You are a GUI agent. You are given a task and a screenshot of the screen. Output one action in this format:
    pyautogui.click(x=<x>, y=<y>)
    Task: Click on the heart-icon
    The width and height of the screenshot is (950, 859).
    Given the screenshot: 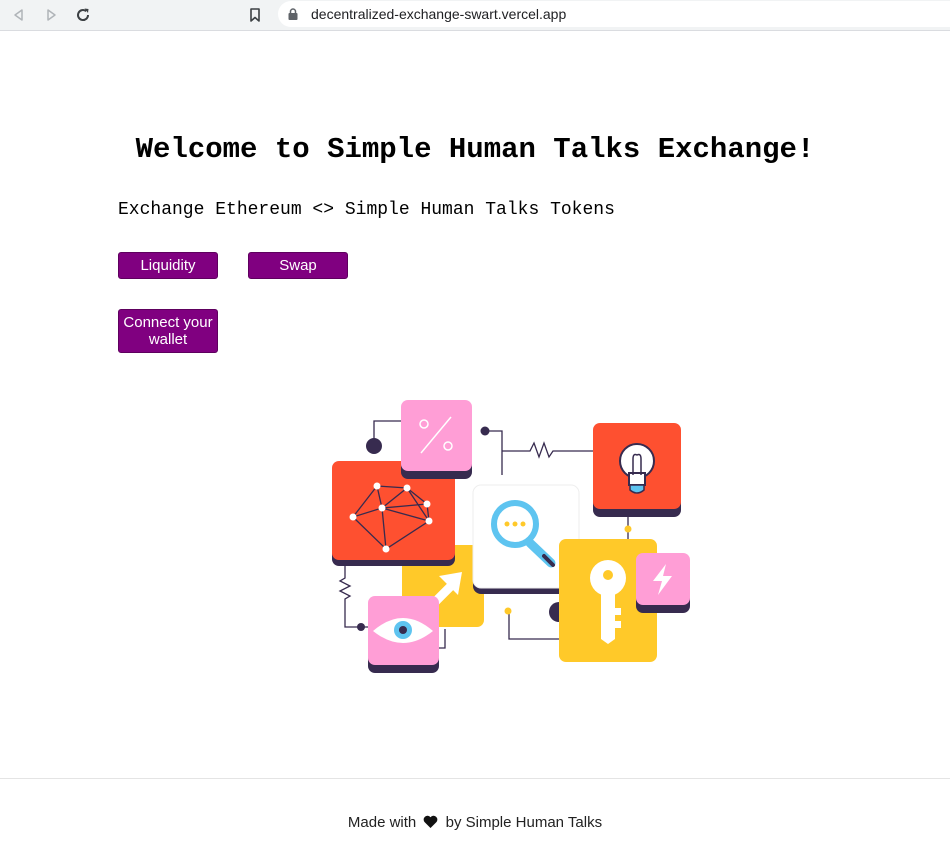 What is the action you would take?
    pyautogui.click(x=431, y=821)
    